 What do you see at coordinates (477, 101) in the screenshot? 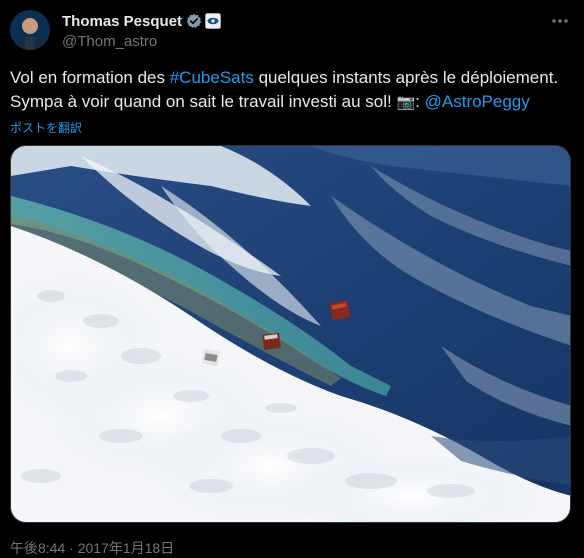
I see `mention-link: @AstroPeggy` at bounding box center [477, 101].